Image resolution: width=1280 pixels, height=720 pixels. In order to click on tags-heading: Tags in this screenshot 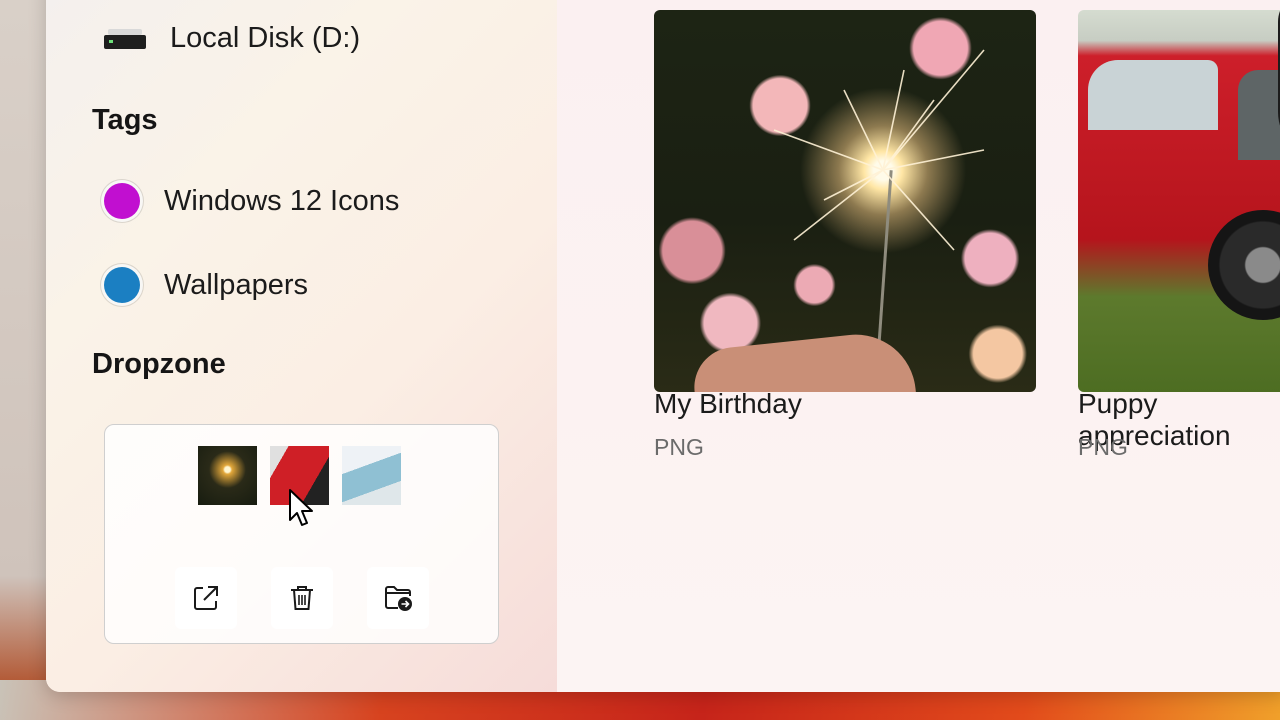, I will do `click(125, 120)`.